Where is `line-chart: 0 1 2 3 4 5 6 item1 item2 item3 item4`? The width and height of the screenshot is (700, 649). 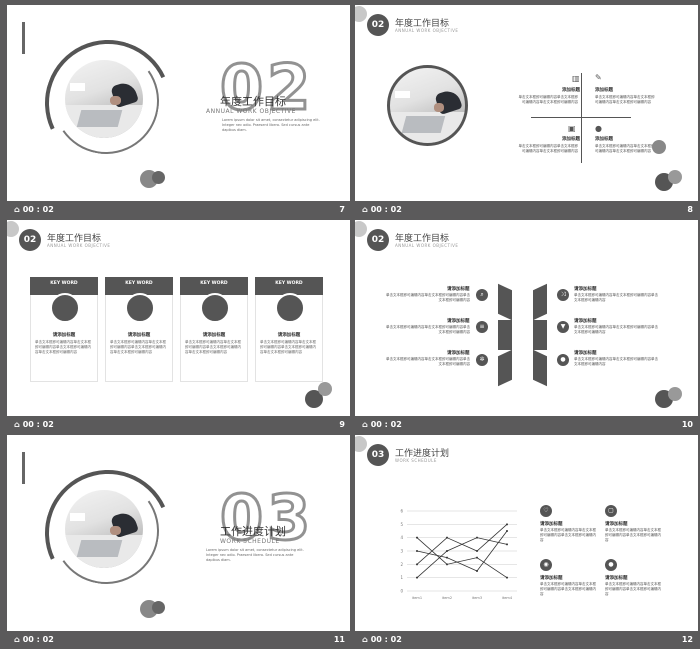
line-chart: 0 1 2 3 4 5 6 item1 item2 item3 item4 is located at coordinates (458, 554).